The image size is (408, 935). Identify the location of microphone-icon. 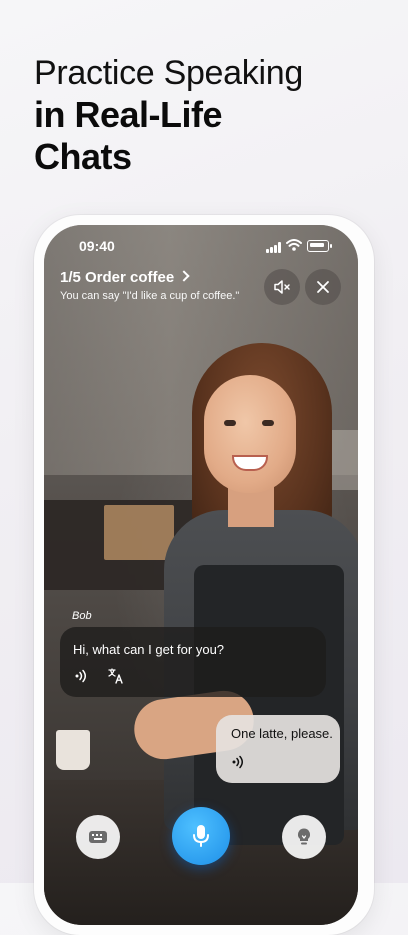
(201, 836).